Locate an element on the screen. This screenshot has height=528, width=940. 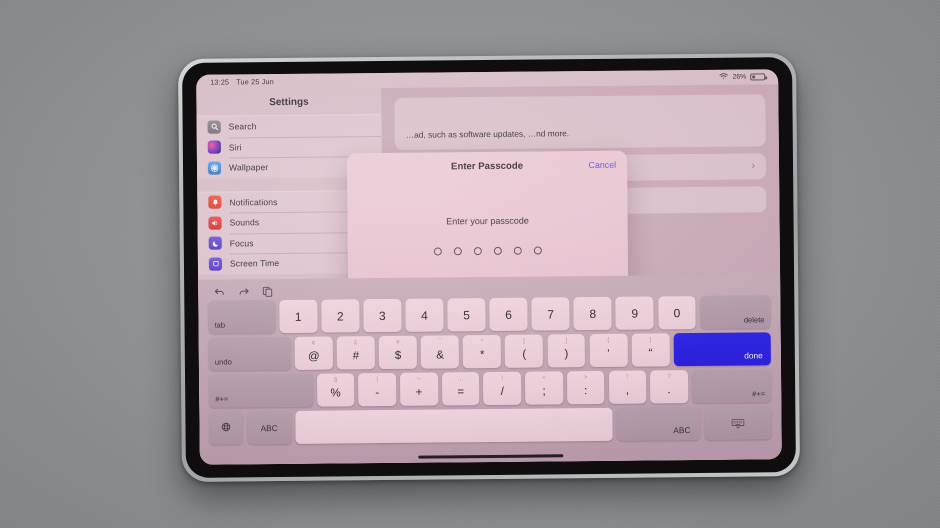
symbols-key-right: #+= is located at coordinates (731, 386).